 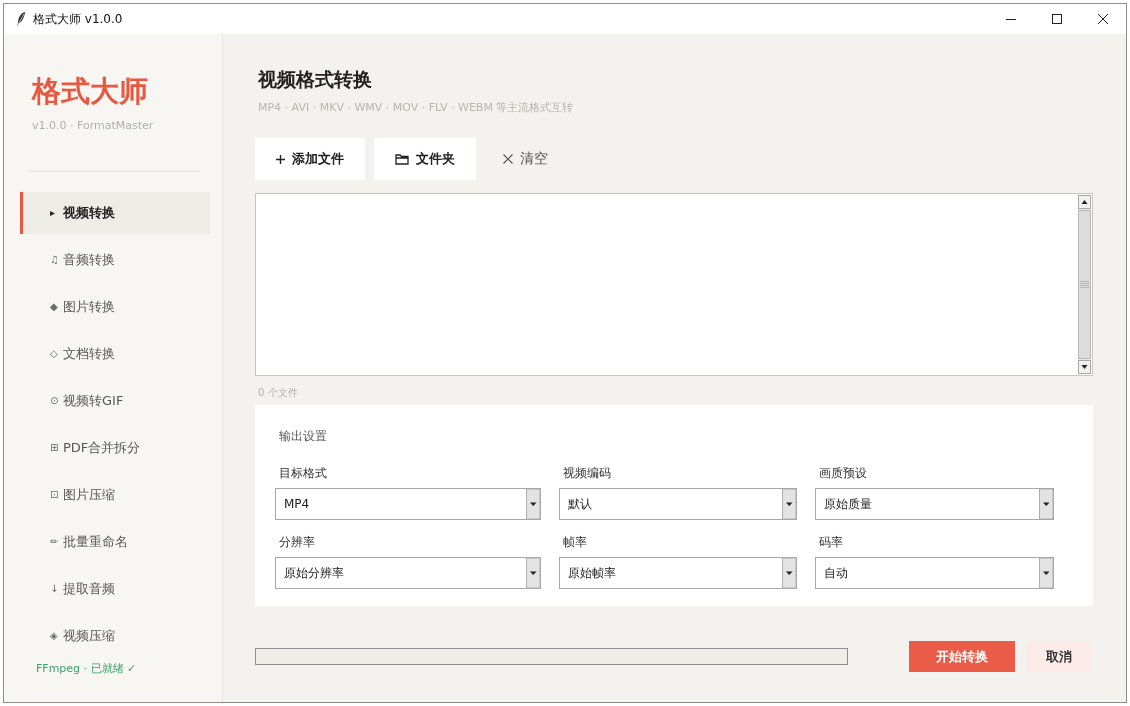 I want to click on feather-icon, so click(x=21, y=19).